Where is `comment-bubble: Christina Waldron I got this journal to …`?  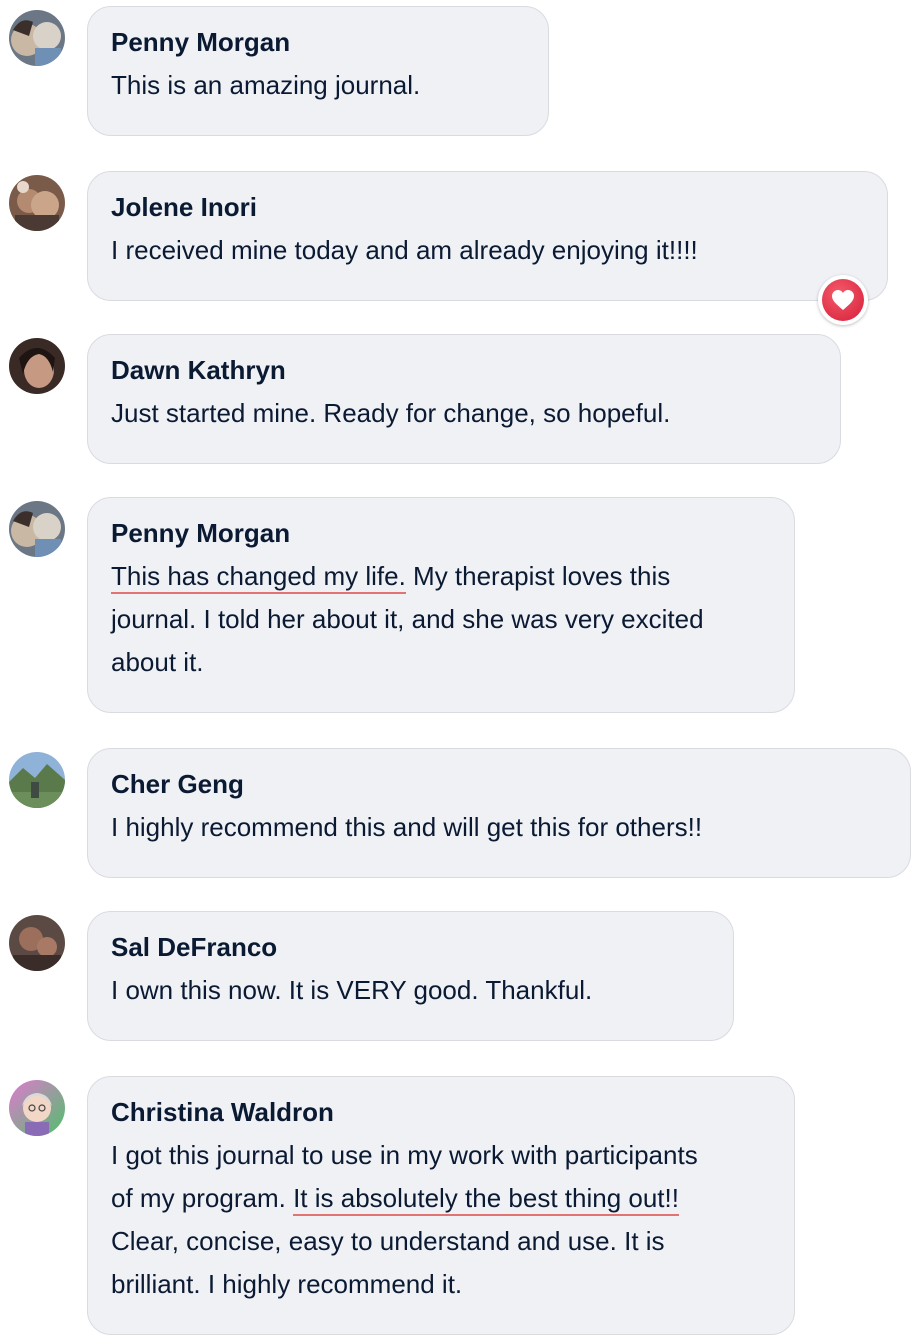 comment-bubble: Christina Waldron I got this journal to … is located at coordinates (441, 1205).